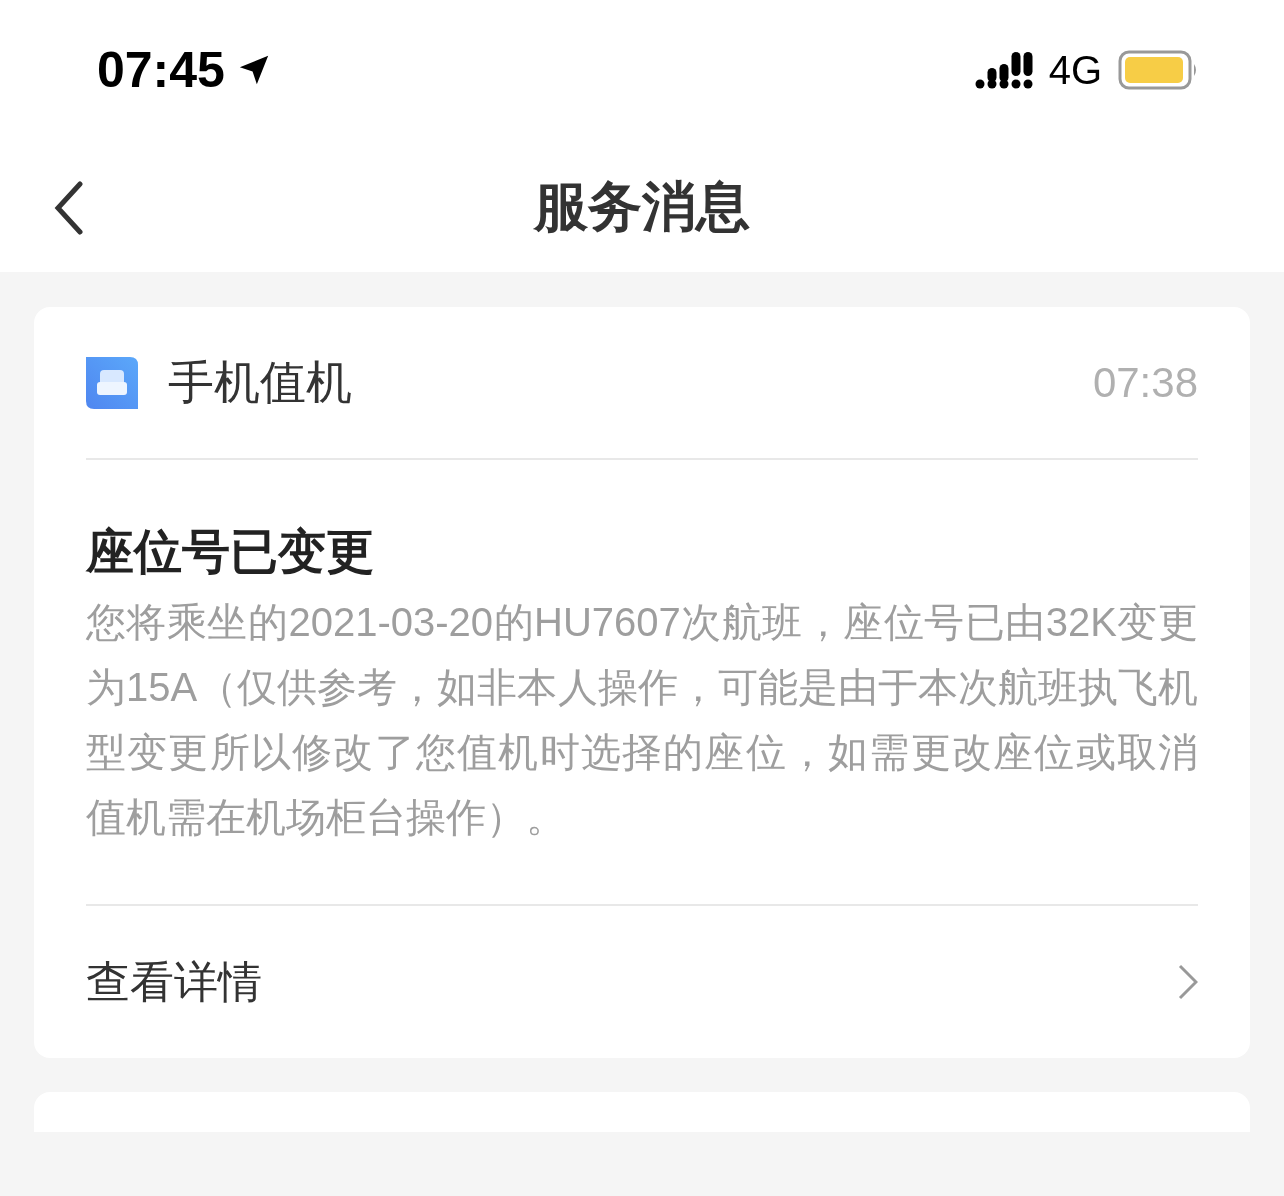 Image resolution: width=1284 pixels, height=1196 pixels. I want to click on message-title: 座位号已变更, so click(230, 552).